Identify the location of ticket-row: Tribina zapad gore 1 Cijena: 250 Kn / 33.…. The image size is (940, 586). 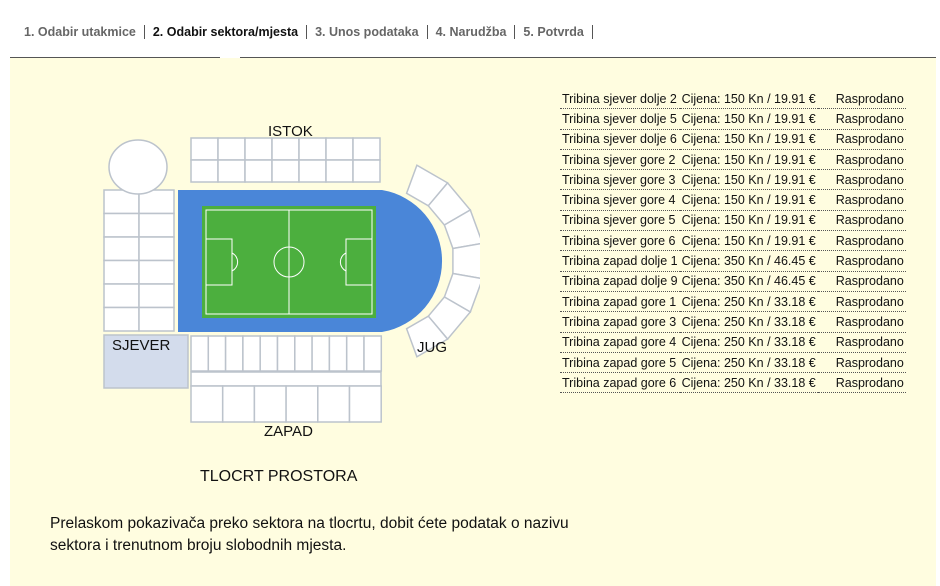
(733, 302).